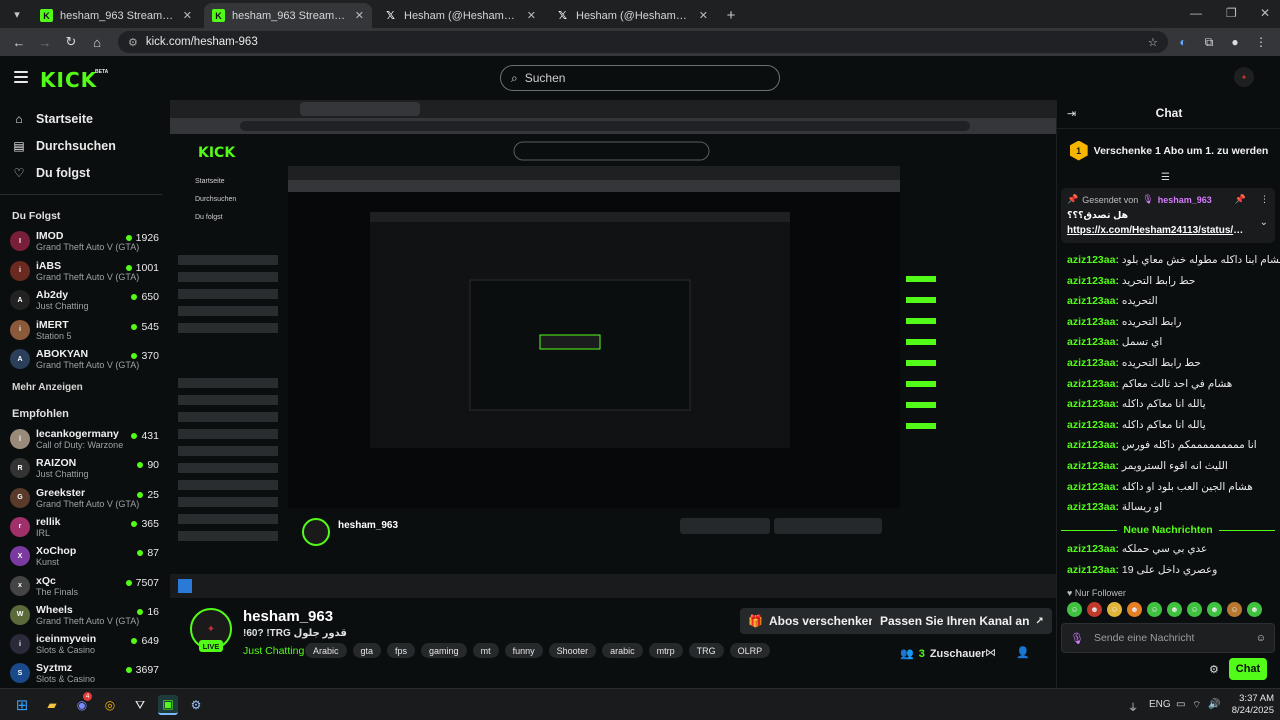 Image resolution: width=1280 pixels, height=720 pixels. What do you see at coordinates (485, 650) in the screenshot?
I see `stream-tag: mt` at bounding box center [485, 650].